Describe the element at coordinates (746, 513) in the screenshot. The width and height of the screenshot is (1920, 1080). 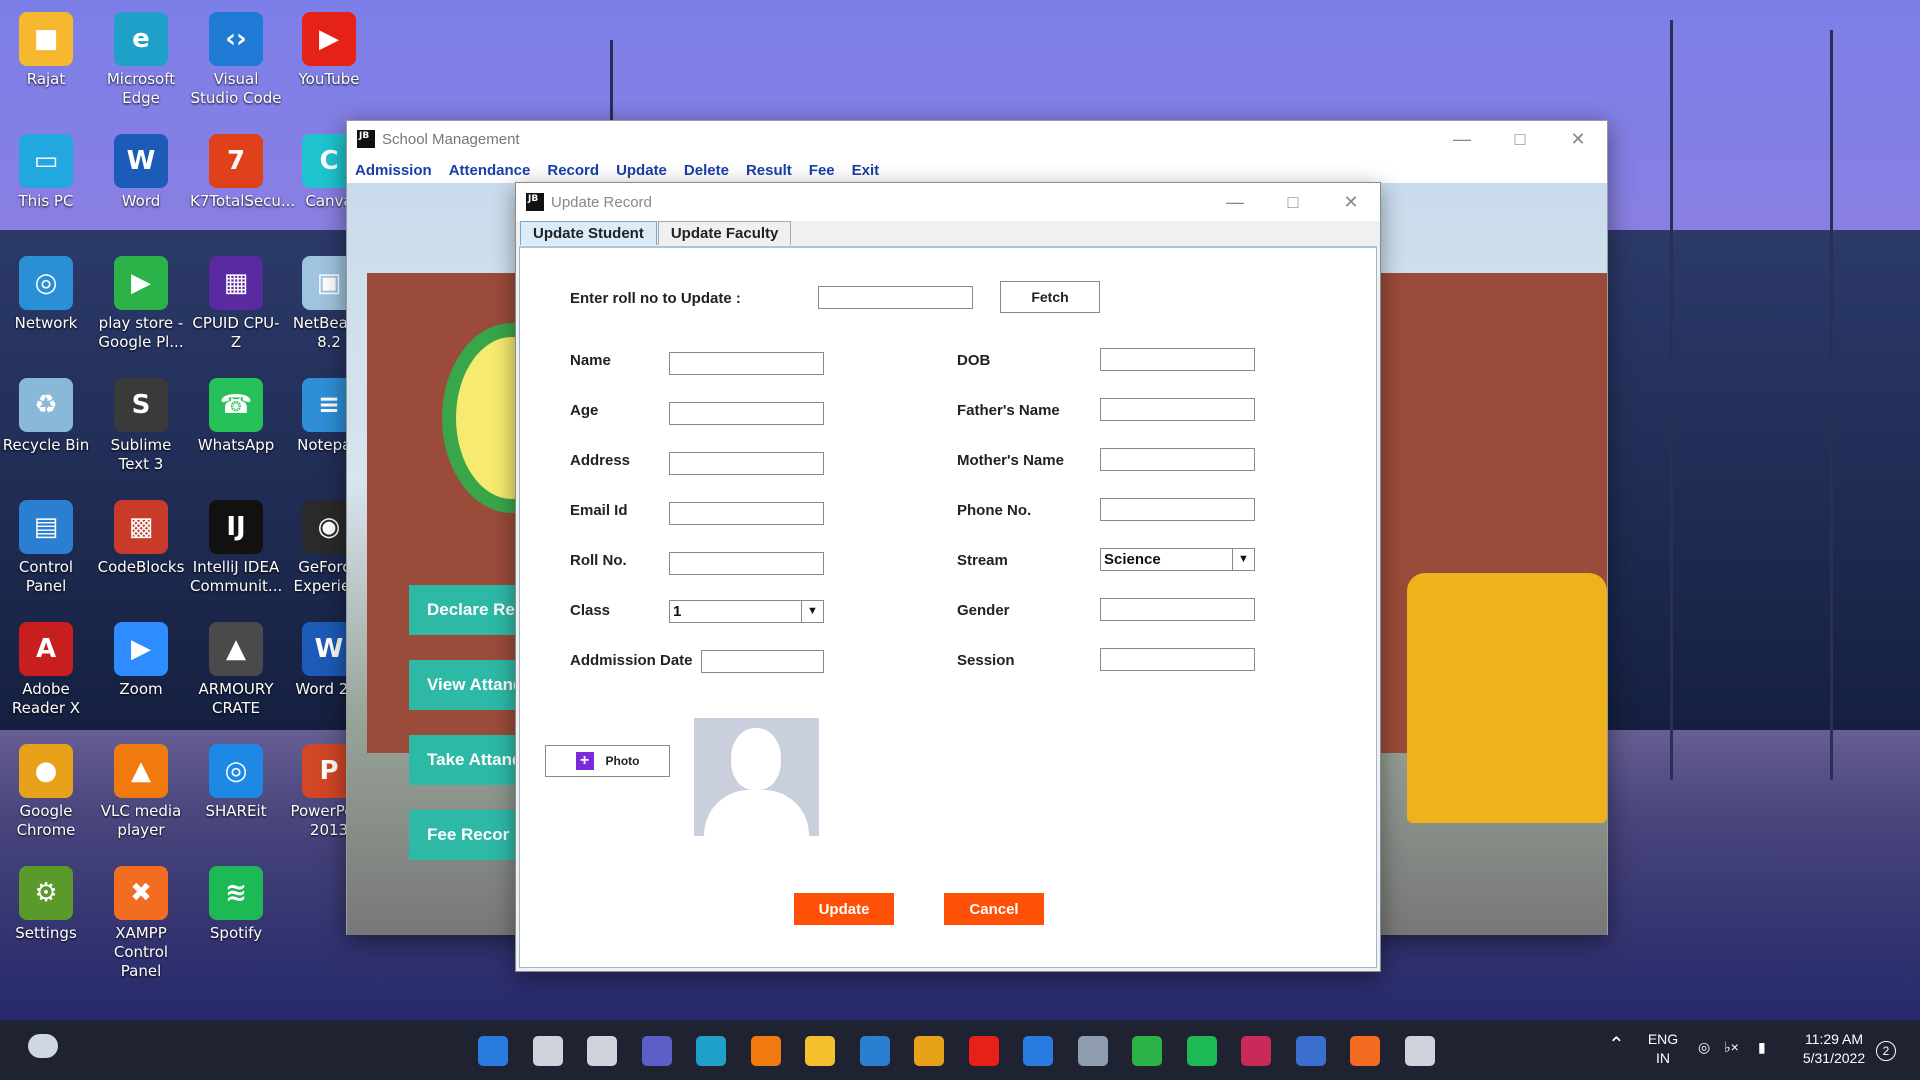
I see `email-field` at that location.